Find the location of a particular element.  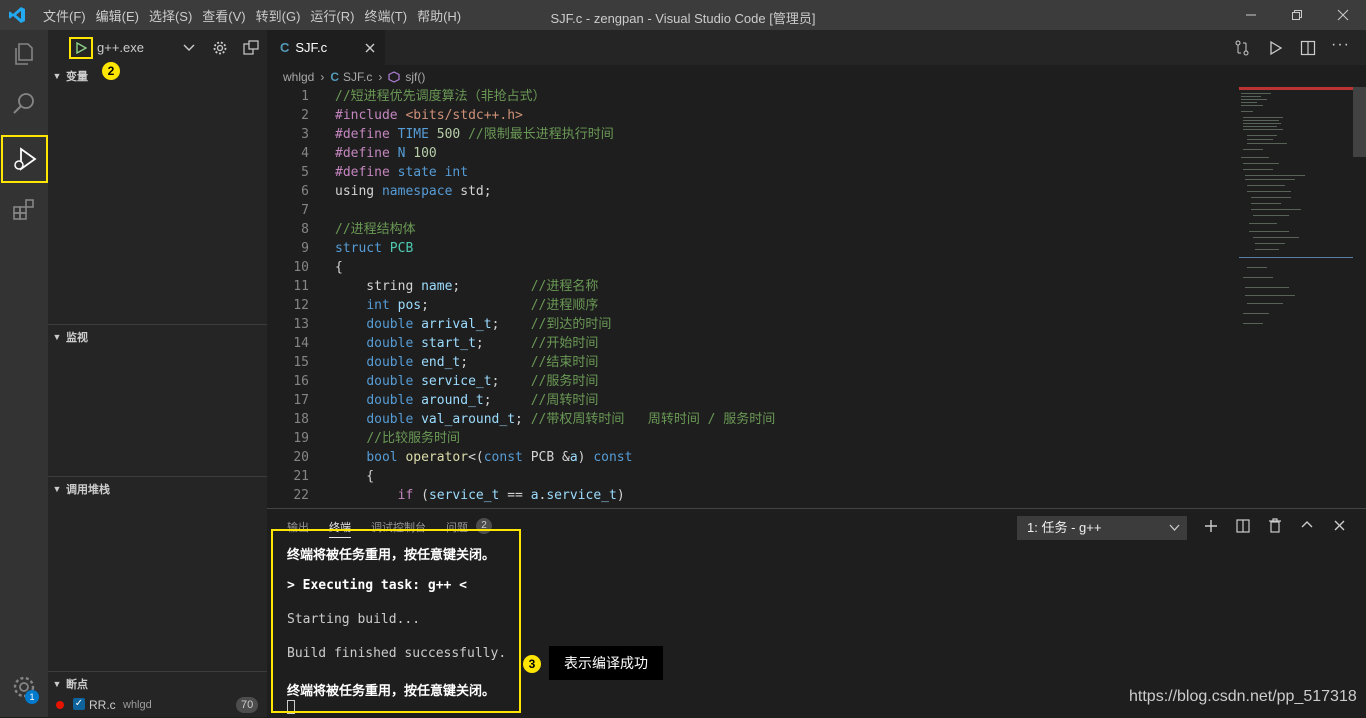

code-text: { is located at coordinates (355, 476).